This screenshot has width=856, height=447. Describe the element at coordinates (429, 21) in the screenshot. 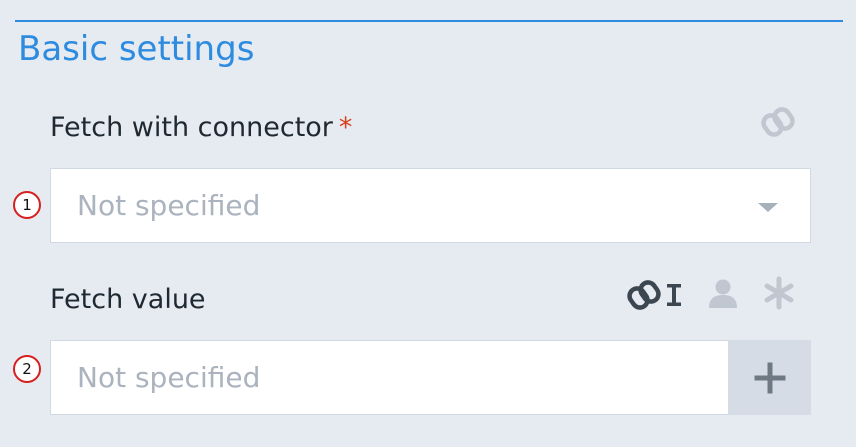

I see `section-divider` at that location.